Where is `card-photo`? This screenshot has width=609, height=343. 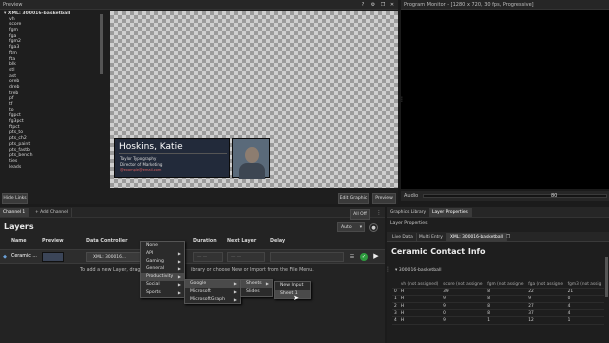 card-photo is located at coordinates (251, 158).